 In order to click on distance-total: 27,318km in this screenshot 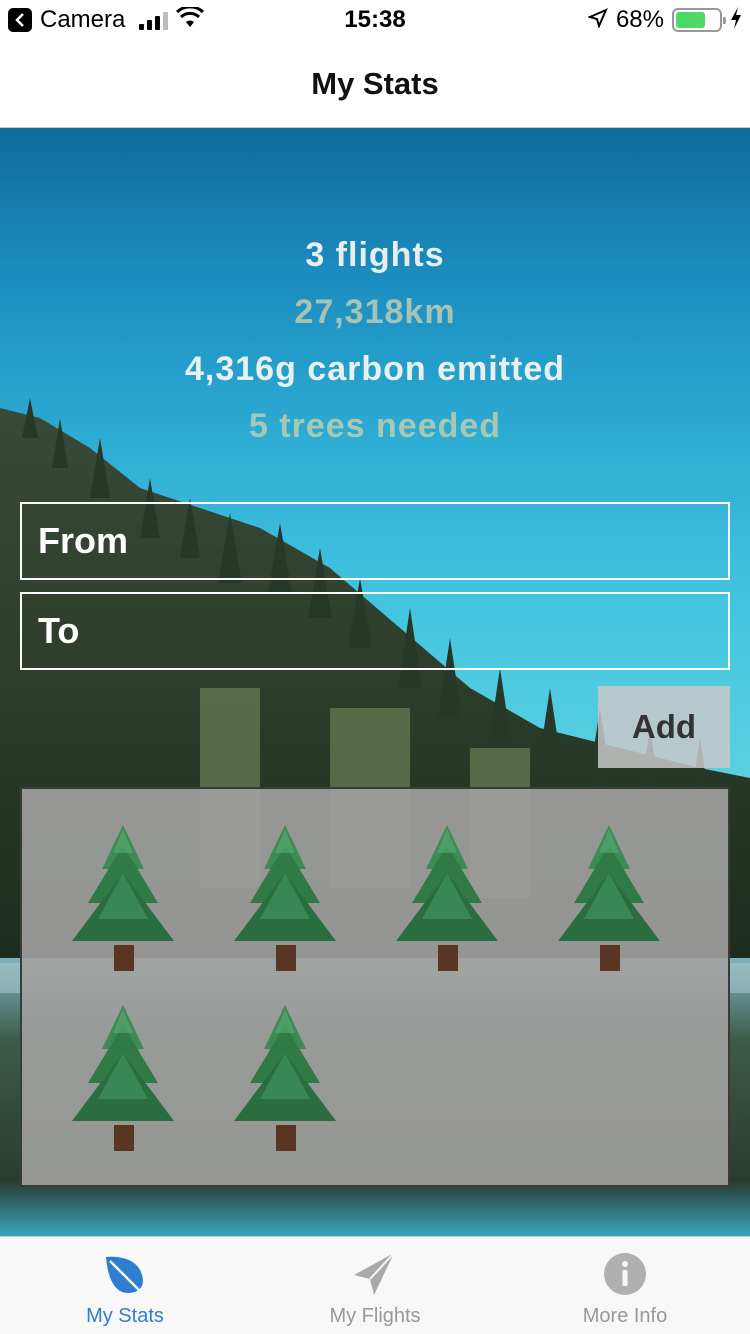, I will do `click(375, 312)`.